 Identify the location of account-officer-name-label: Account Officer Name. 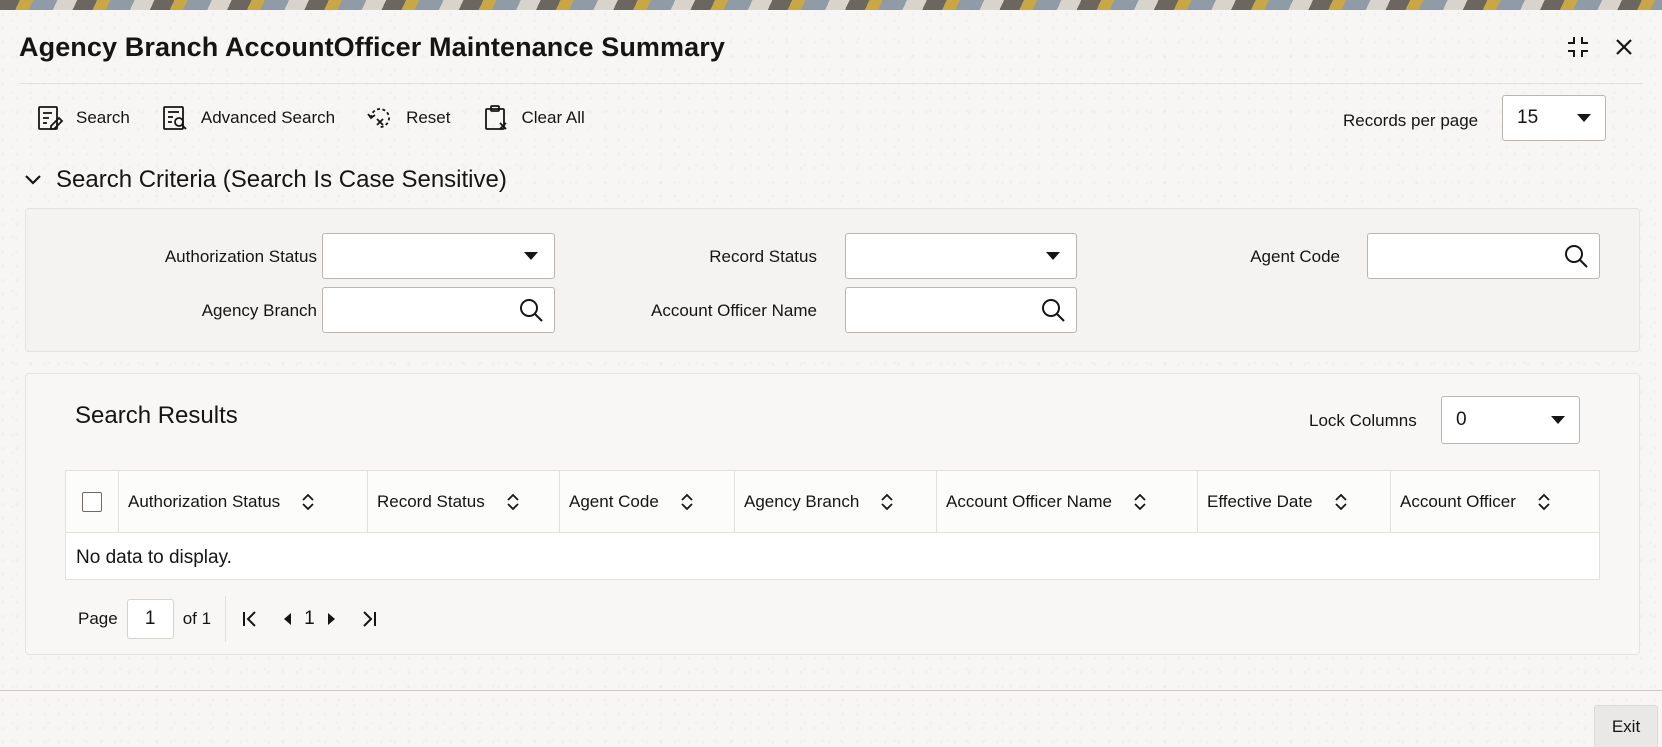
(734, 310).